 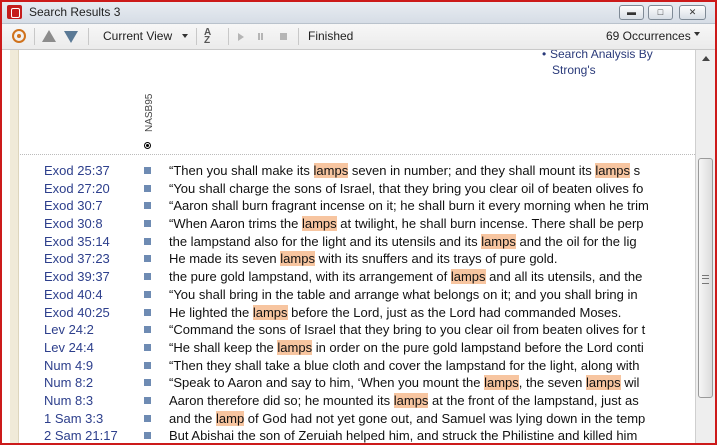 I want to click on verse-reference: Num 8:3, so click(x=68, y=401).